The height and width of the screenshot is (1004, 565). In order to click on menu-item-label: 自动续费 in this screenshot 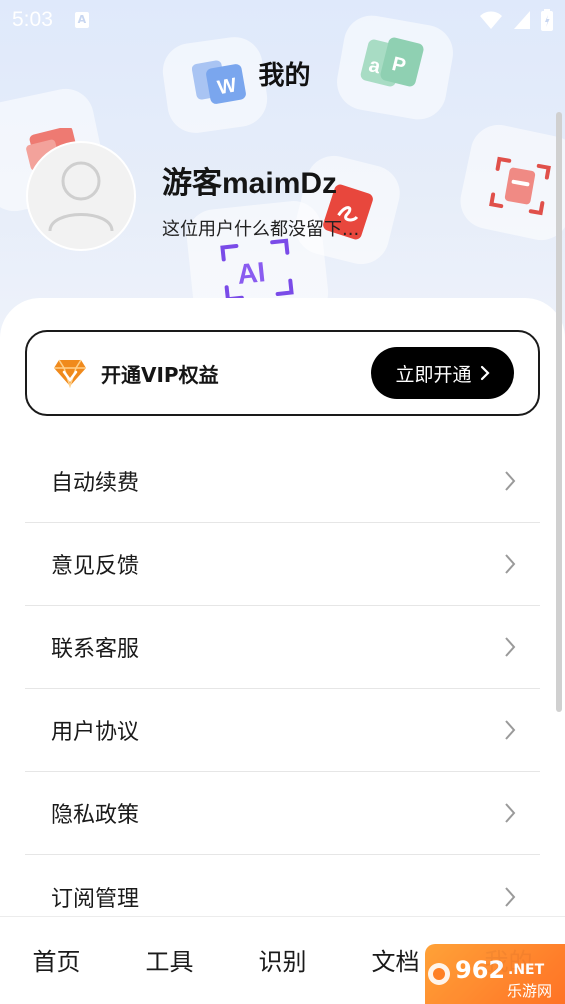, I will do `click(95, 483)`.